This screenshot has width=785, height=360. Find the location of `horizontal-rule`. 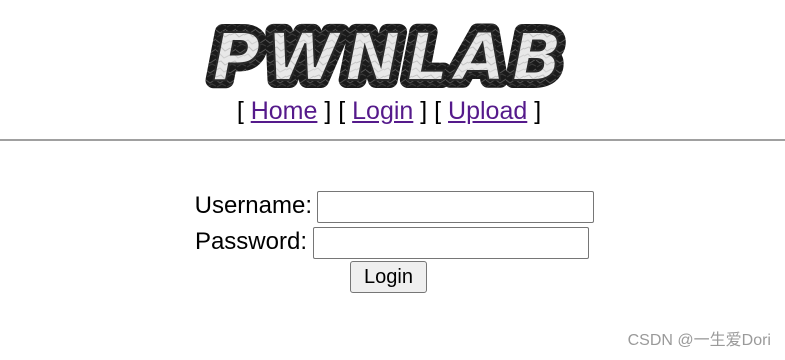

horizontal-rule is located at coordinates (392, 140).